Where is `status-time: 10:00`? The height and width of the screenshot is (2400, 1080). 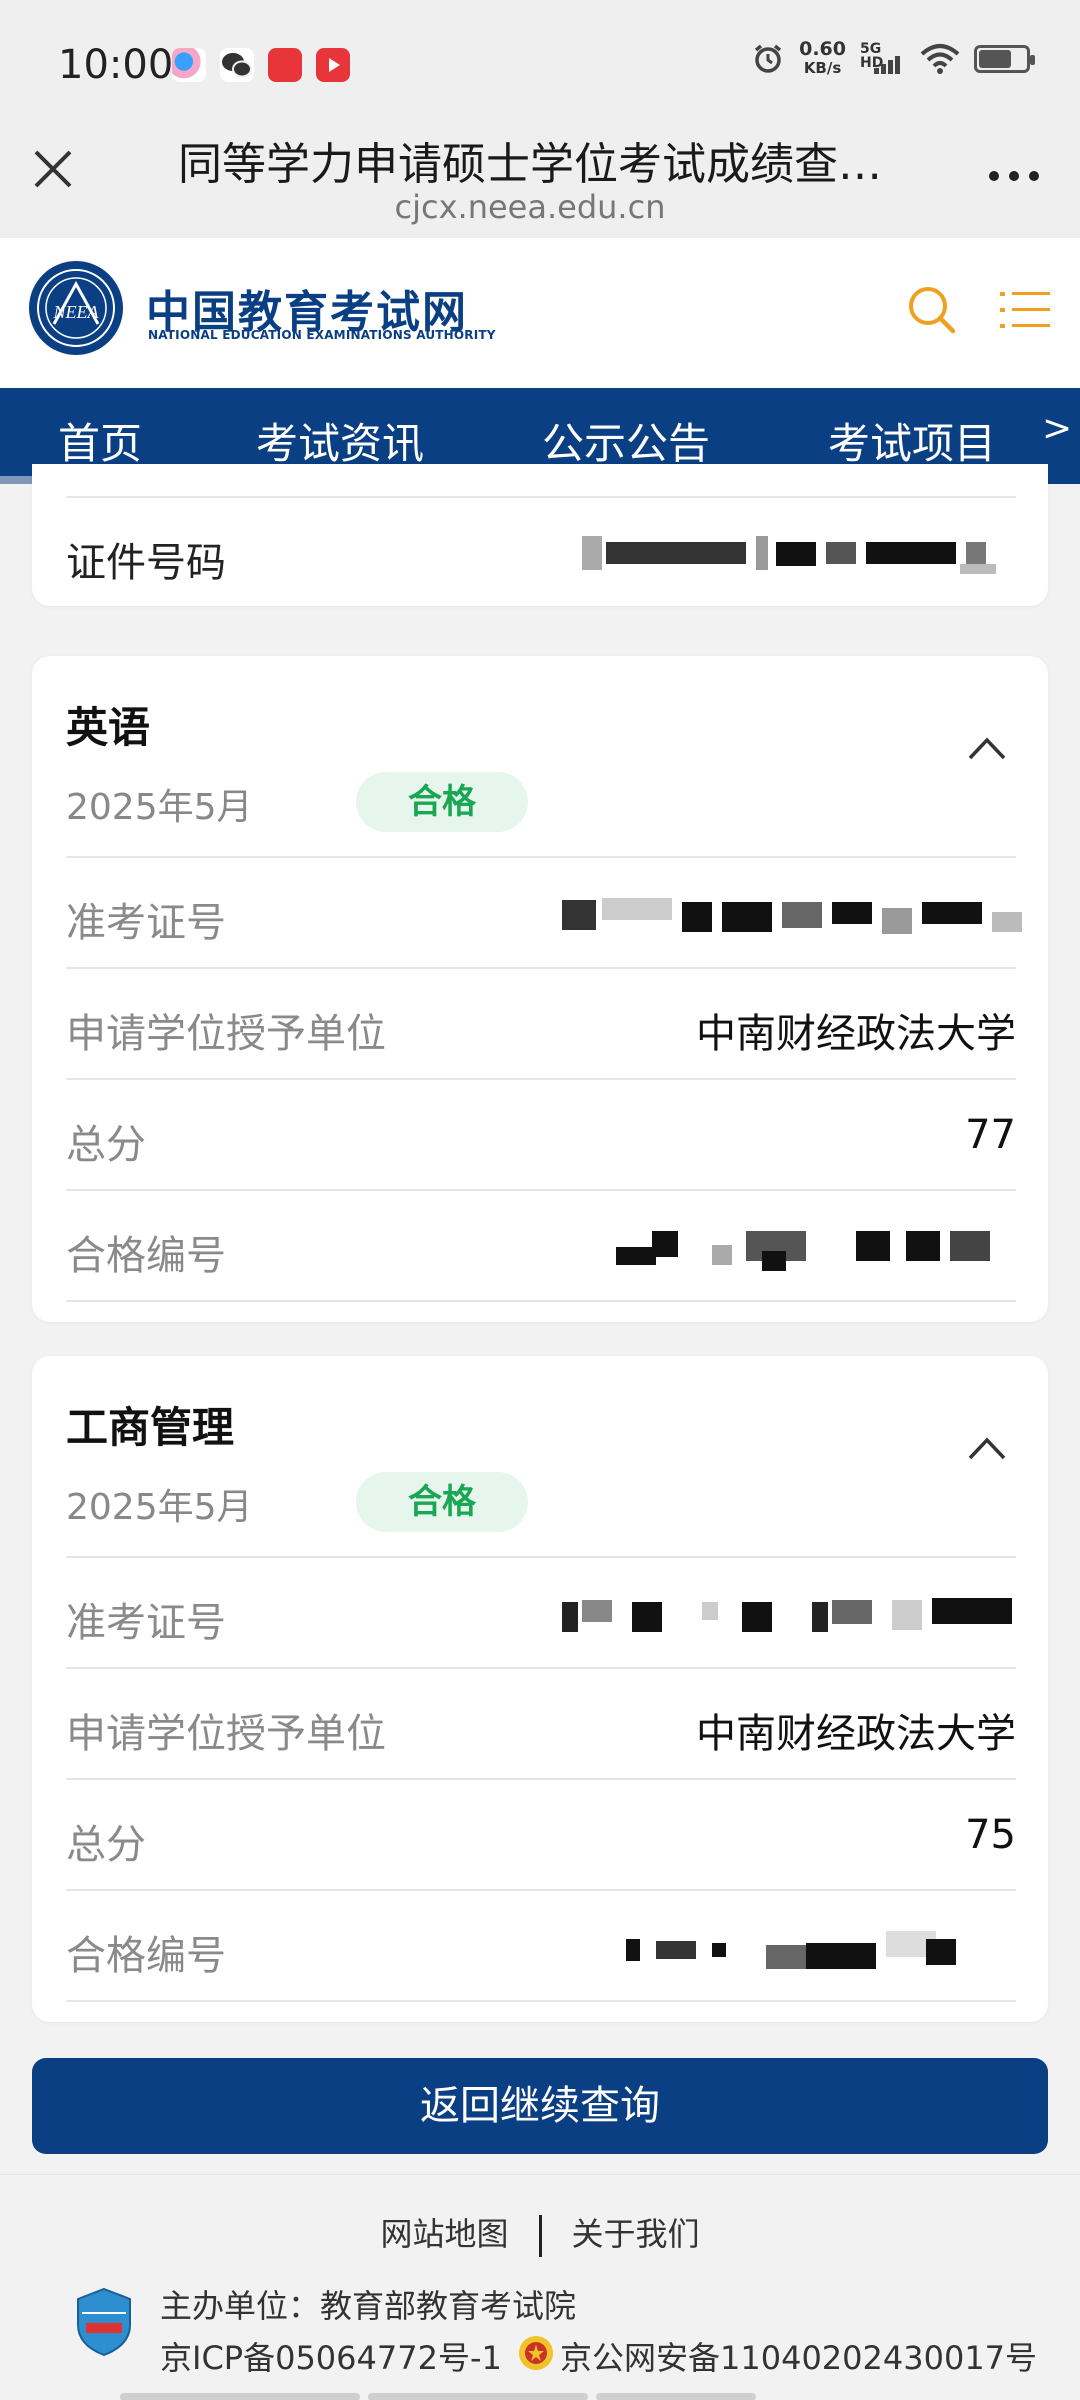
status-time: 10:00 is located at coordinates (116, 65).